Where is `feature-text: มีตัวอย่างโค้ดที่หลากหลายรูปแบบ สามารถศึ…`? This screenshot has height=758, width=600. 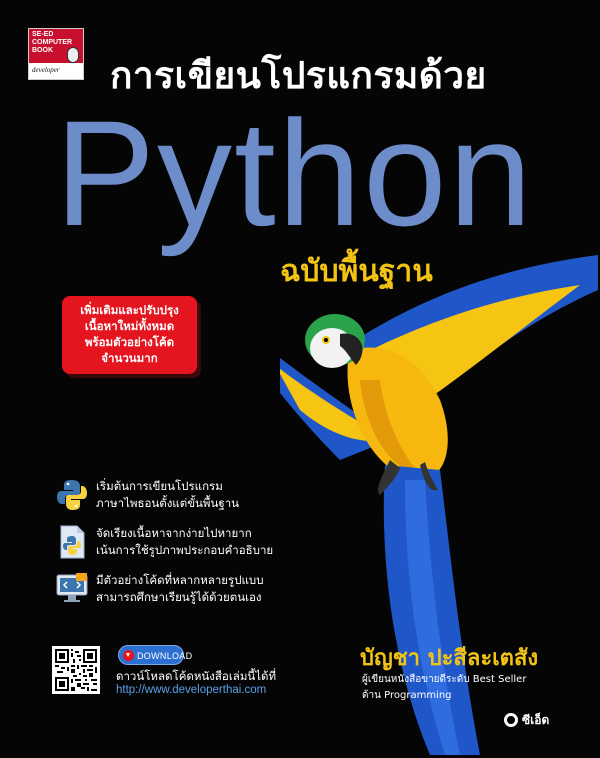 feature-text: มีตัวอย่างโค้ดที่หลากหลายรูปแบบ สามารถศึ… is located at coordinates (180, 589).